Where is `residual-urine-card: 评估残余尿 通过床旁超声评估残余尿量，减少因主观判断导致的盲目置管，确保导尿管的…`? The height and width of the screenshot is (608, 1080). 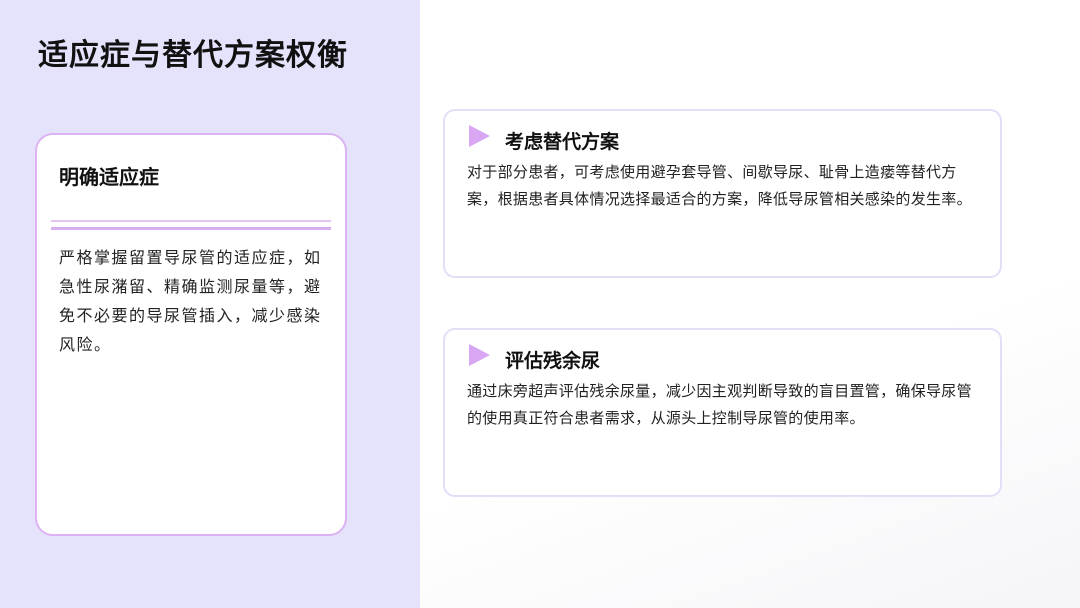
residual-urine-card: 评估残余尿 通过床旁超声评估残余尿量，减少因主观判断导致的盲目置管，确保导尿管的… is located at coordinates (722, 412).